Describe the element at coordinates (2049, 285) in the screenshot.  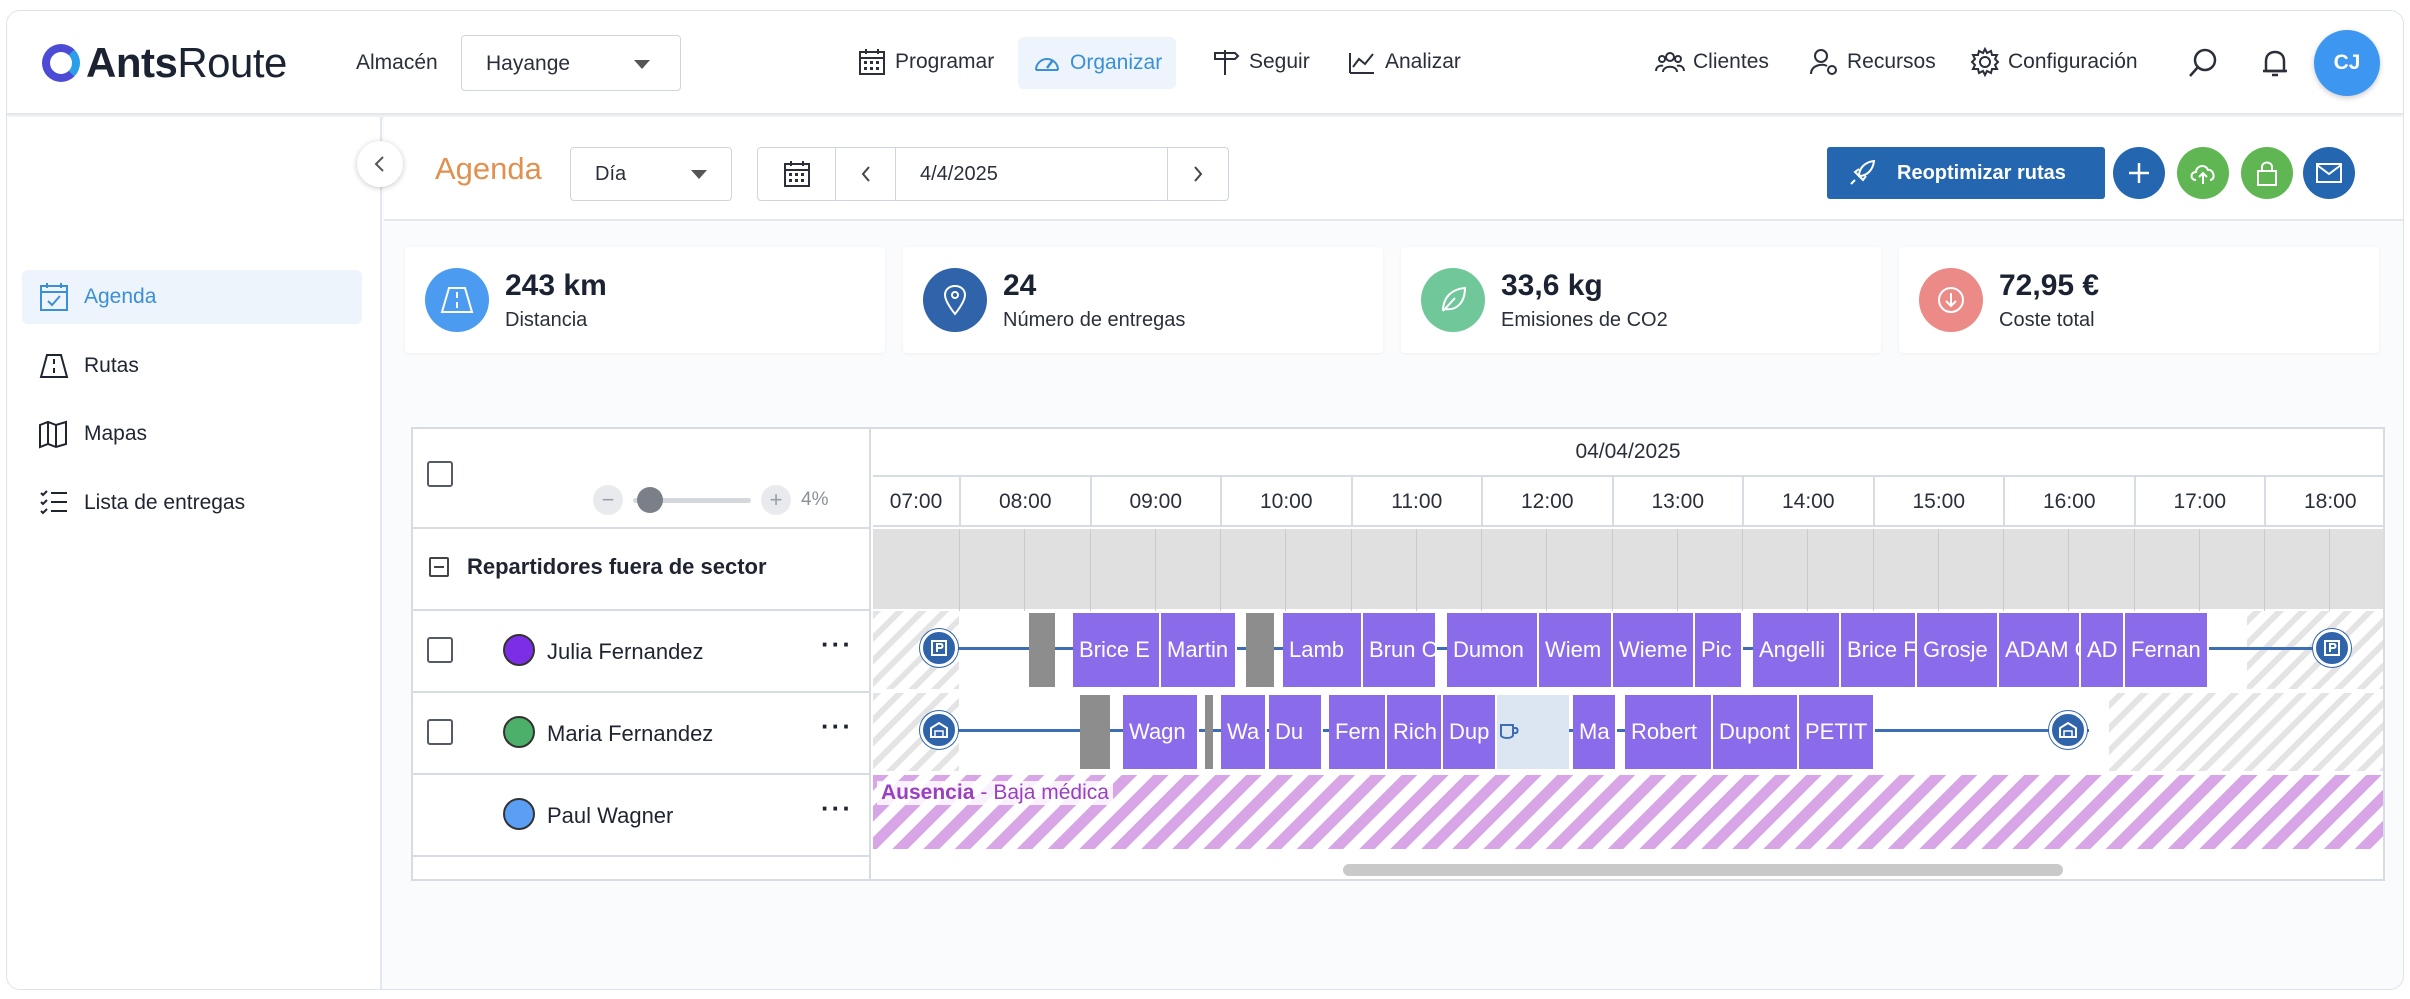
I see `kpi-cost-value: 72,95 €` at that location.